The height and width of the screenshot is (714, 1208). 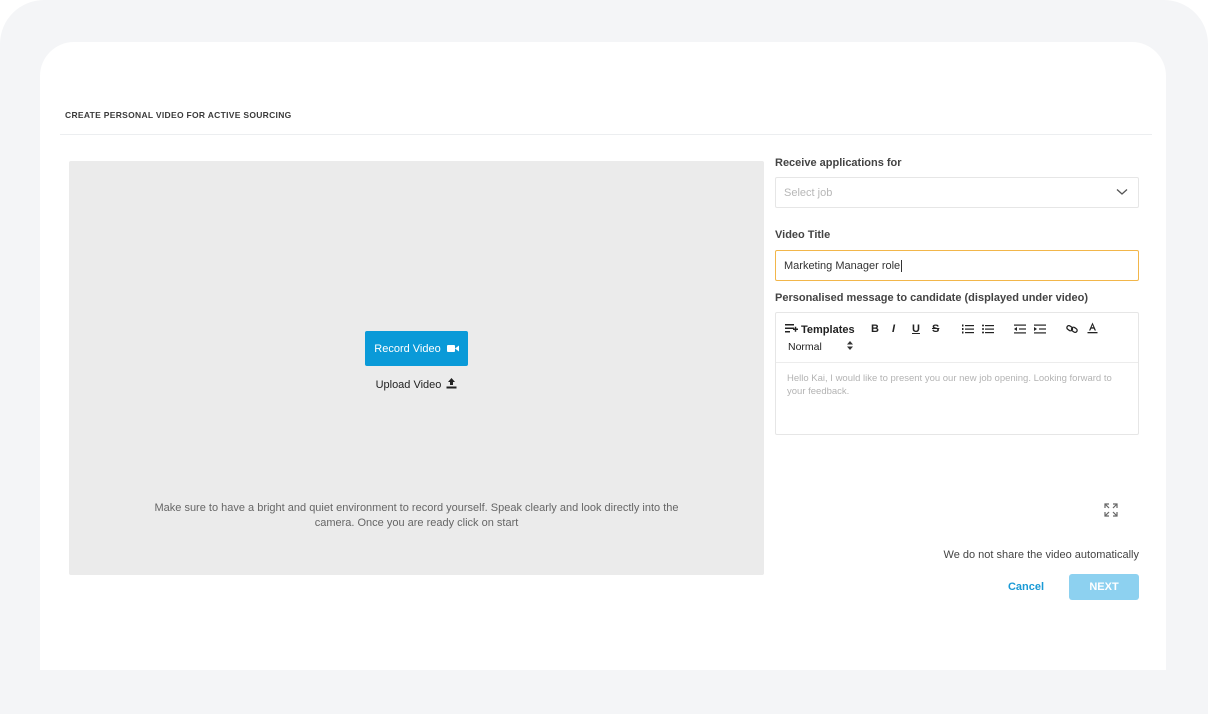 What do you see at coordinates (1104, 587) in the screenshot?
I see `next-button: NEXT` at bounding box center [1104, 587].